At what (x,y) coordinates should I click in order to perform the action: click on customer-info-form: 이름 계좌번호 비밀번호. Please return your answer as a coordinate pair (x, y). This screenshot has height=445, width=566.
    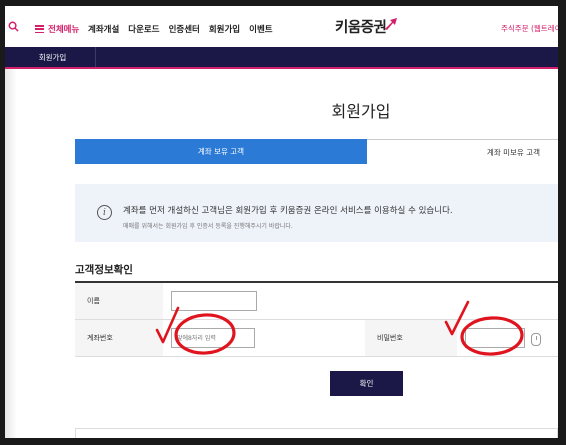
    Looking at the image, I should click on (316, 319).